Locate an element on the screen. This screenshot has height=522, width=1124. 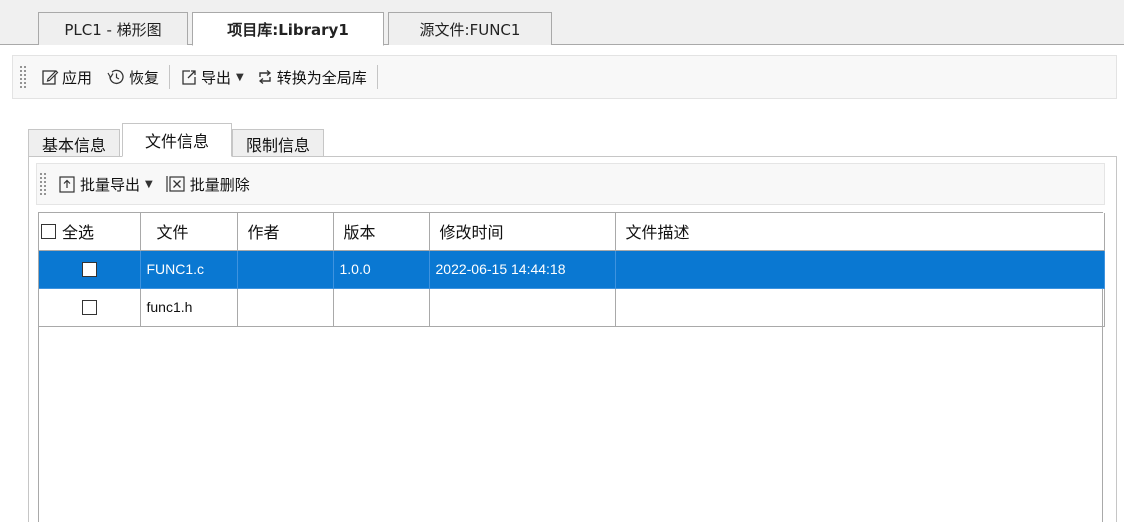
export-label: 导出 is located at coordinates (216, 77).